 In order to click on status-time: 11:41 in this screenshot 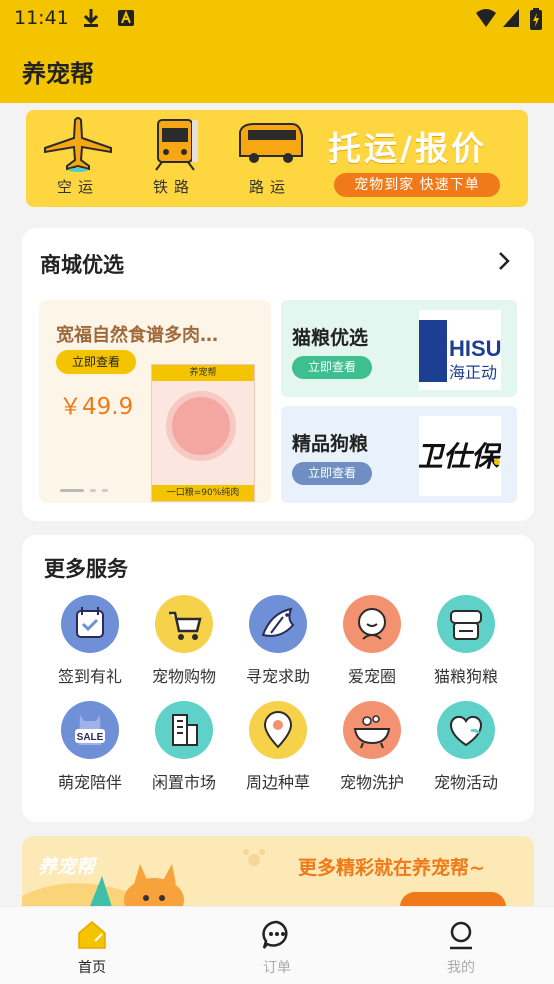, I will do `click(41, 18)`.